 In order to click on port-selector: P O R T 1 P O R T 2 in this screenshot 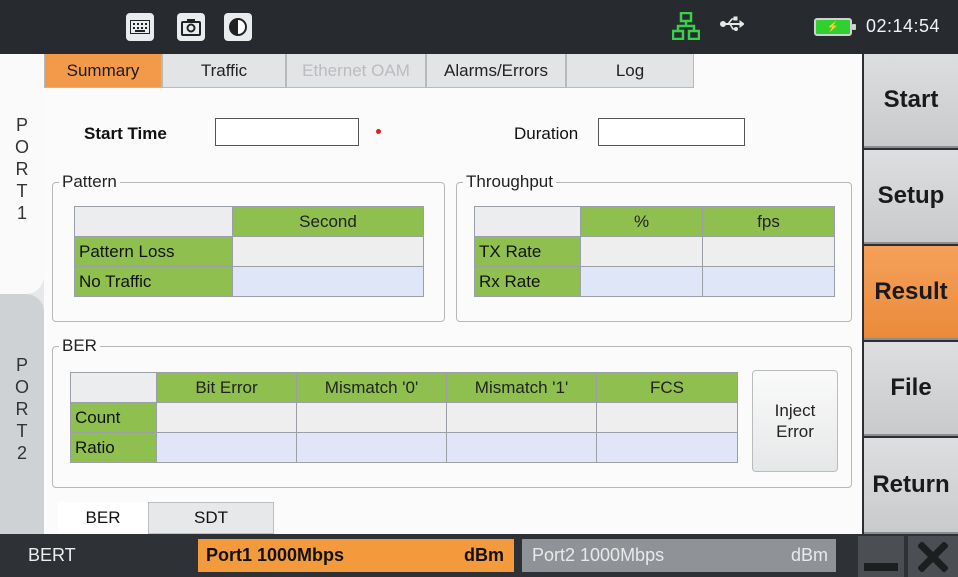, I will do `click(22, 294)`.